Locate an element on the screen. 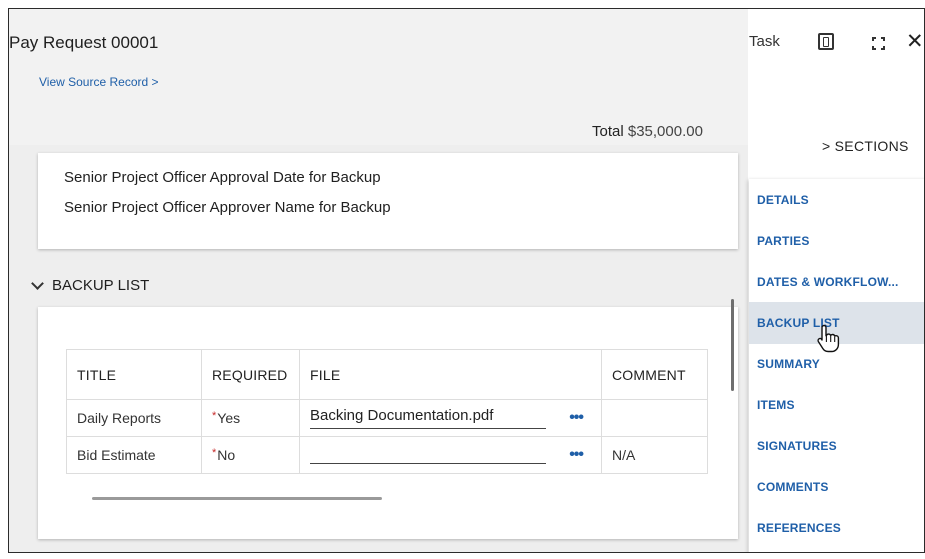 This screenshot has width=925, height=559. file-input is located at coordinates (428, 454).